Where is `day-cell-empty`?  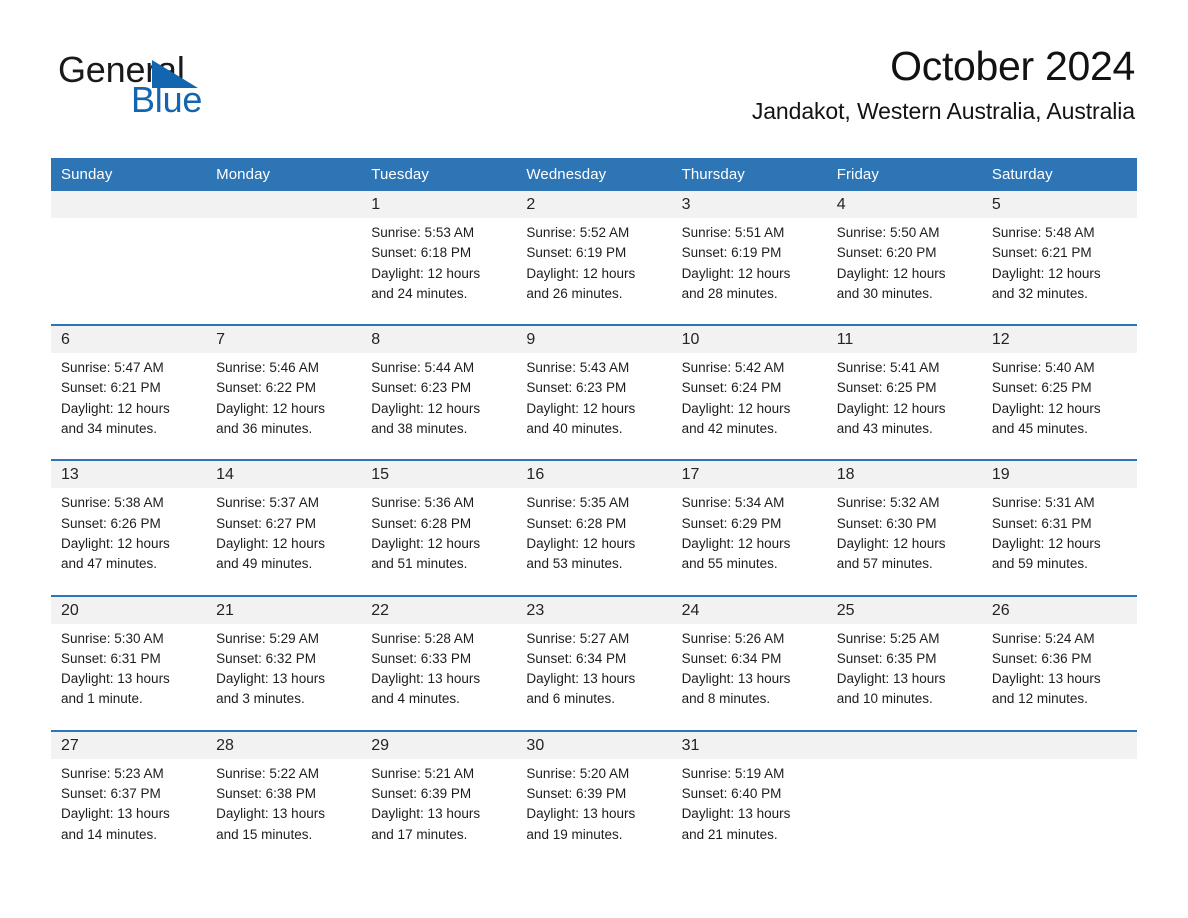 day-cell-empty is located at coordinates (129, 272).